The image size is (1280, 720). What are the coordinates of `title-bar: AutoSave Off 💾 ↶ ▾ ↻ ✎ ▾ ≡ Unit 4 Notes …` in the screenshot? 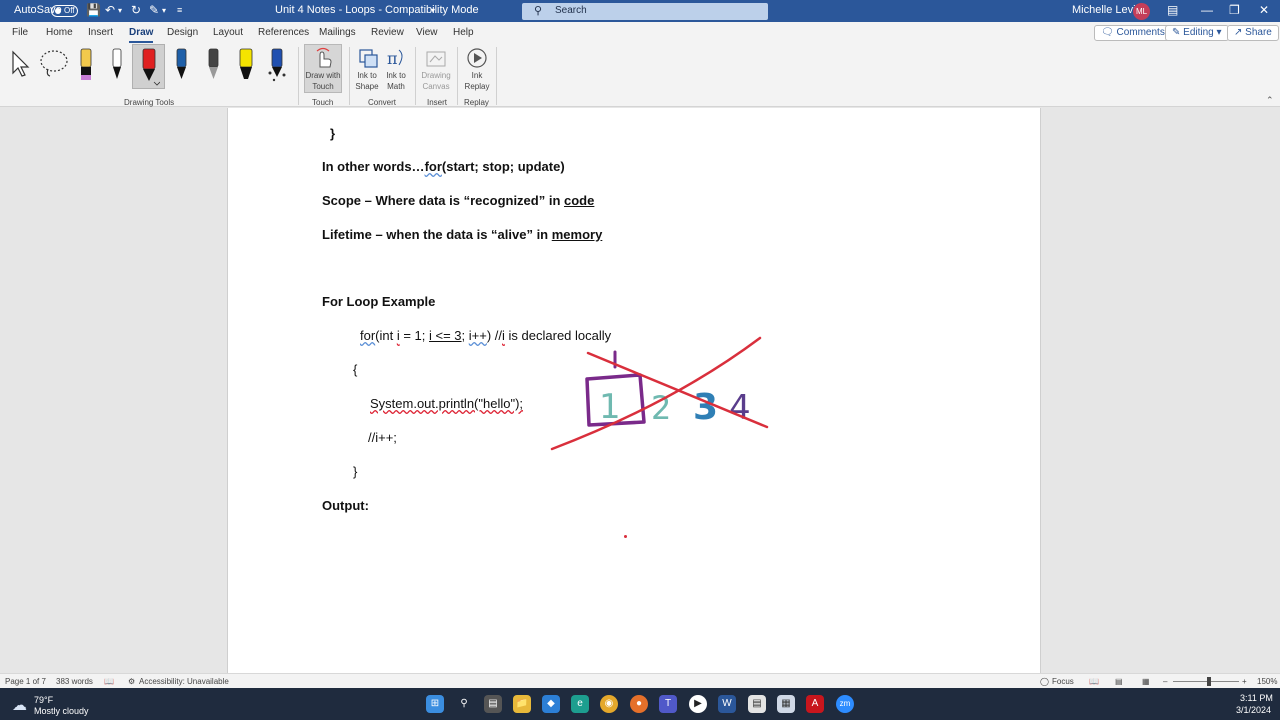 It's located at (640, 11).